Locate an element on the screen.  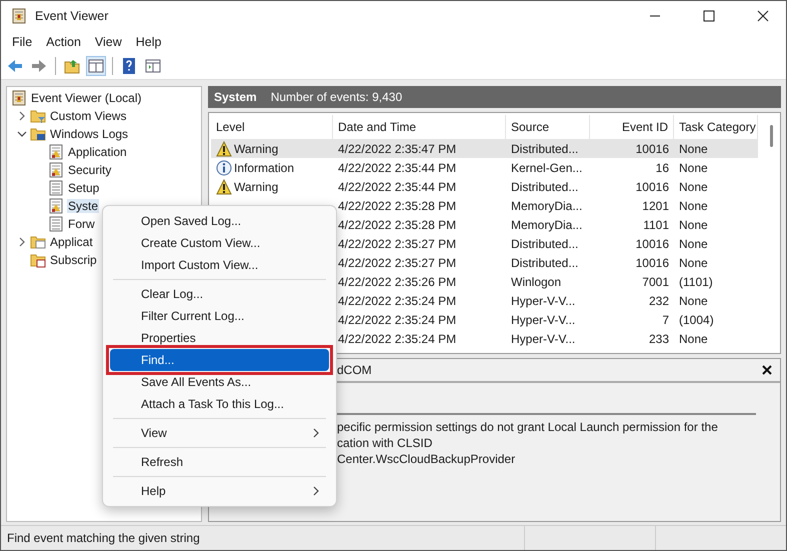
table-cell-text: 16 is located at coordinates (662, 168).